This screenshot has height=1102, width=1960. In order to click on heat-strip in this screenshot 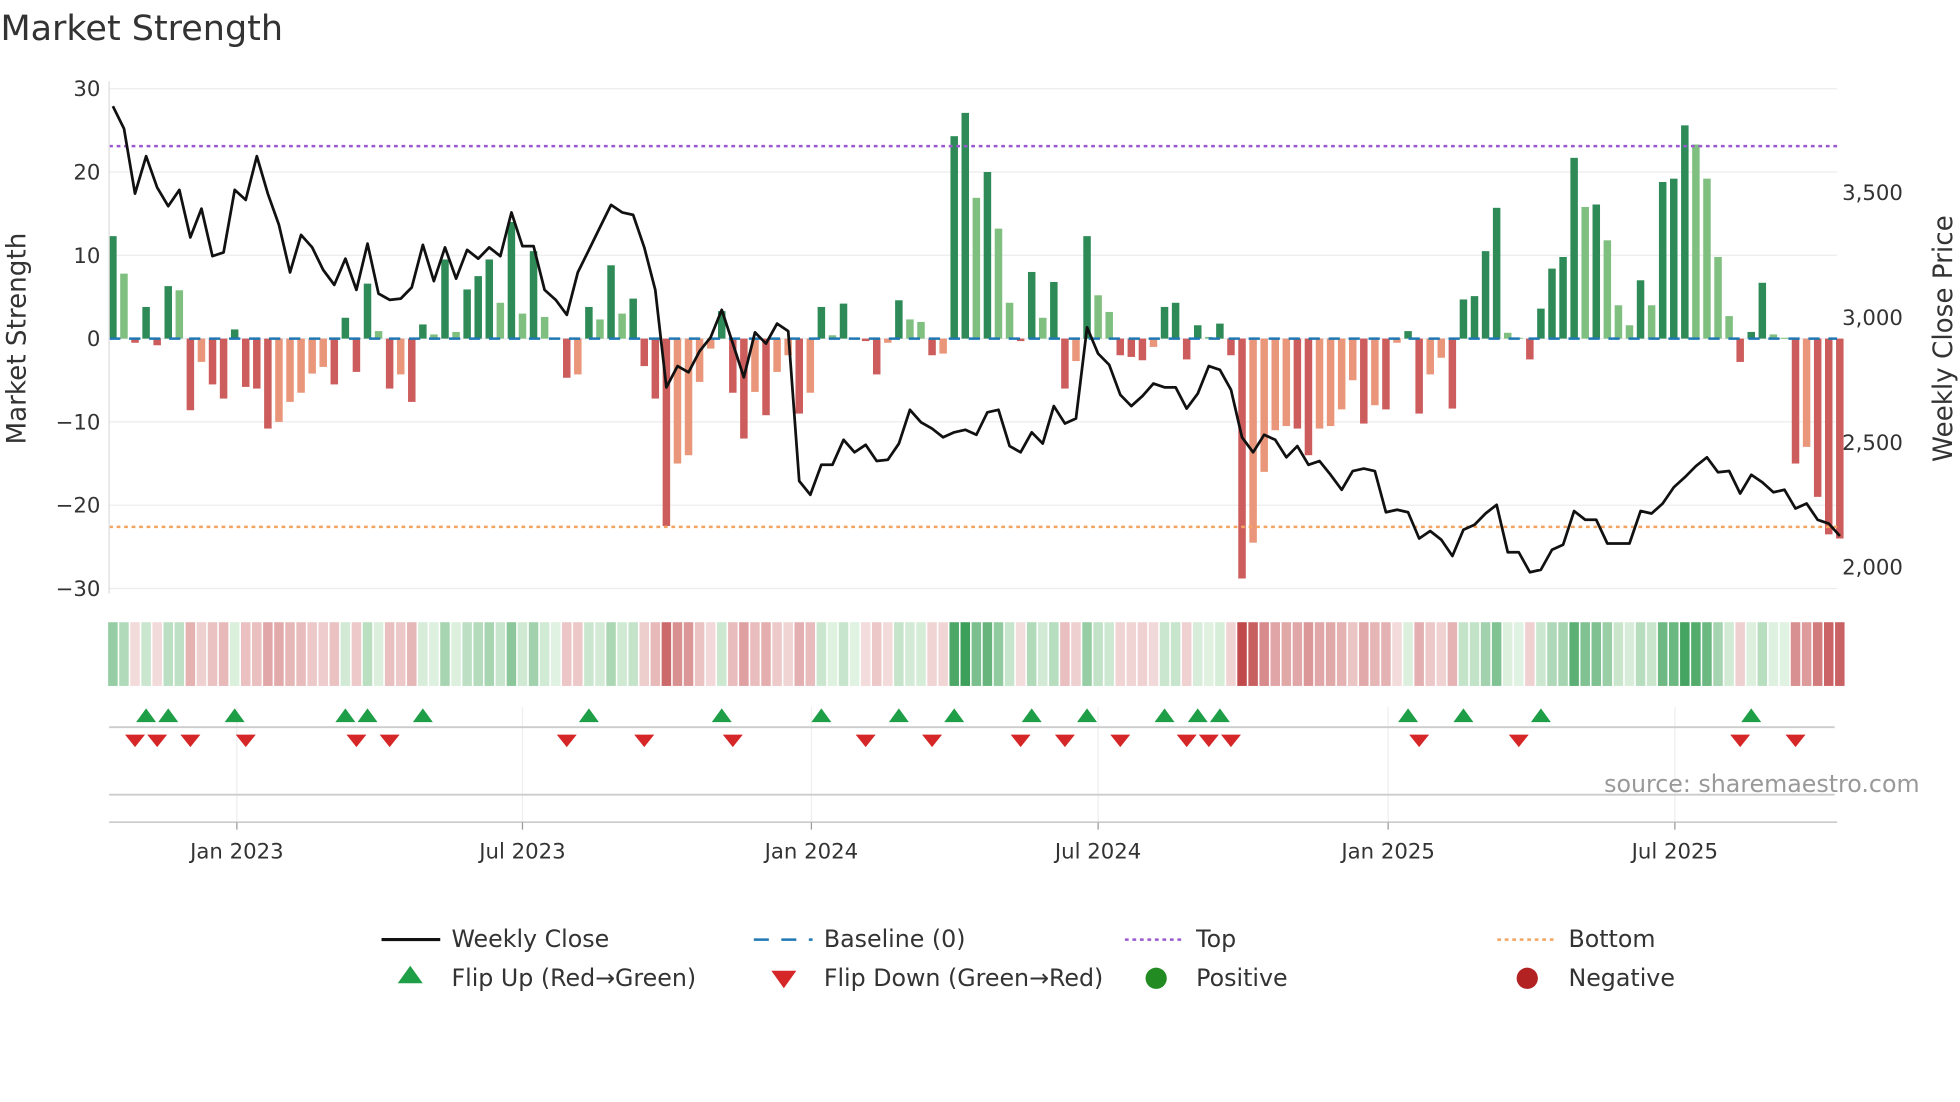, I will do `click(976, 654)`.